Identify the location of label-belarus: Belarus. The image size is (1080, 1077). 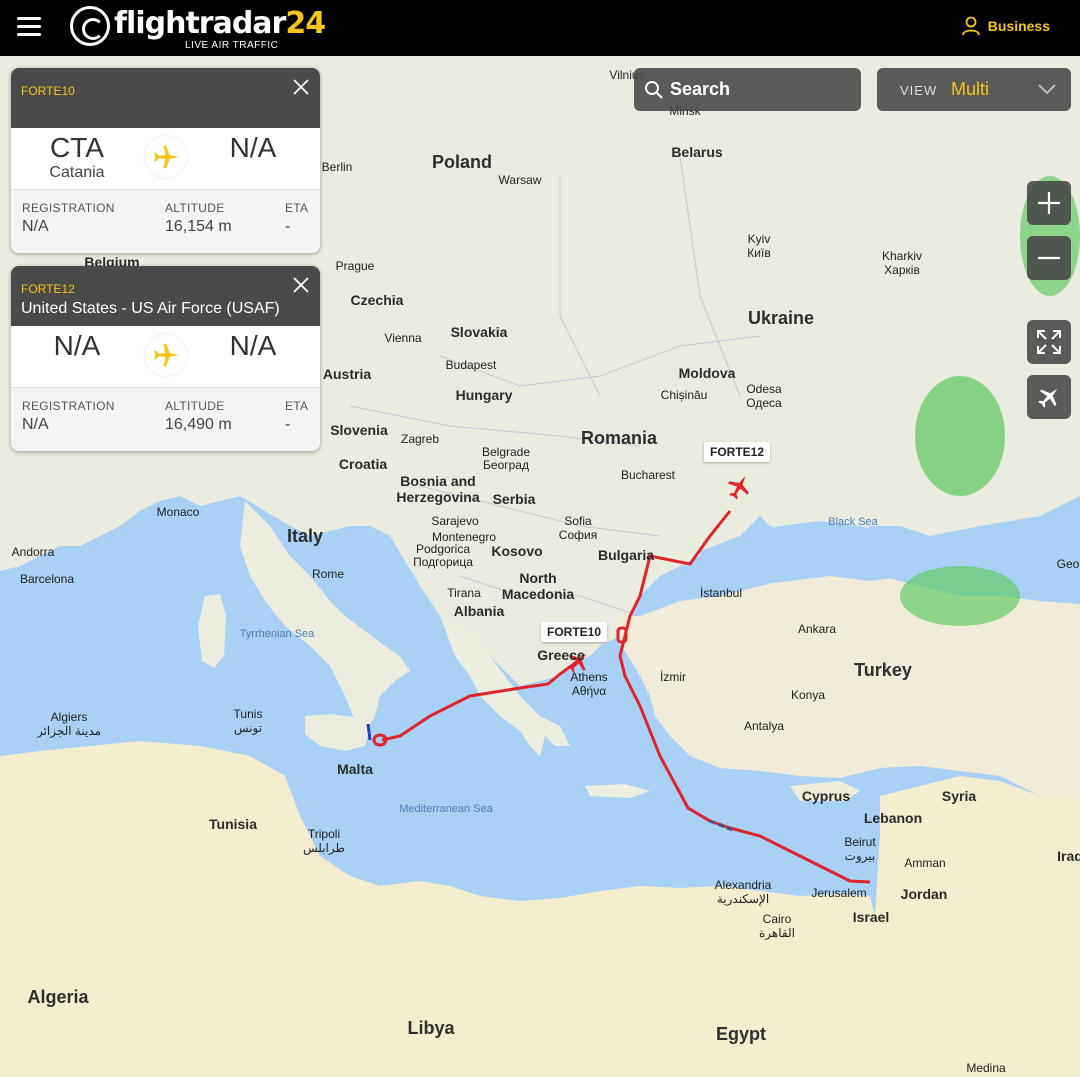
(697, 152).